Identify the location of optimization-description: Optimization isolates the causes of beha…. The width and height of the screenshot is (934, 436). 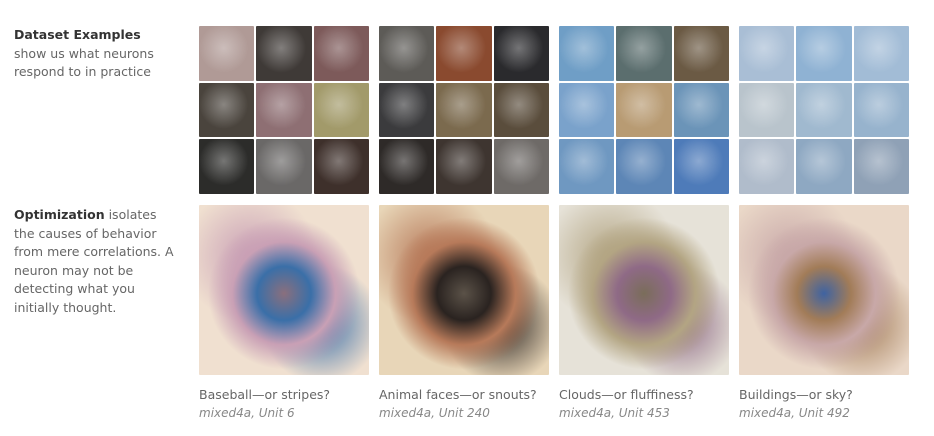
(94, 261).